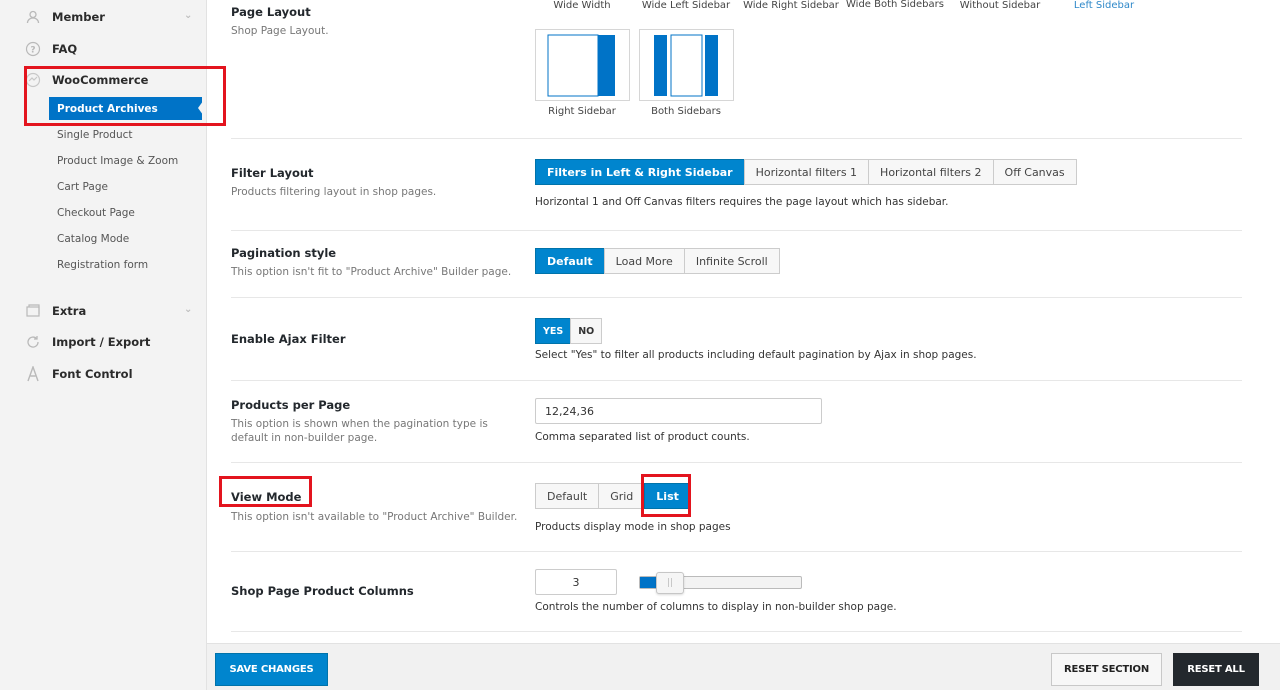 Image resolution: width=1280 pixels, height=690 pixels. What do you see at coordinates (94, 135) in the screenshot?
I see `sidebar-subitem-single-product: Single Product` at bounding box center [94, 135].